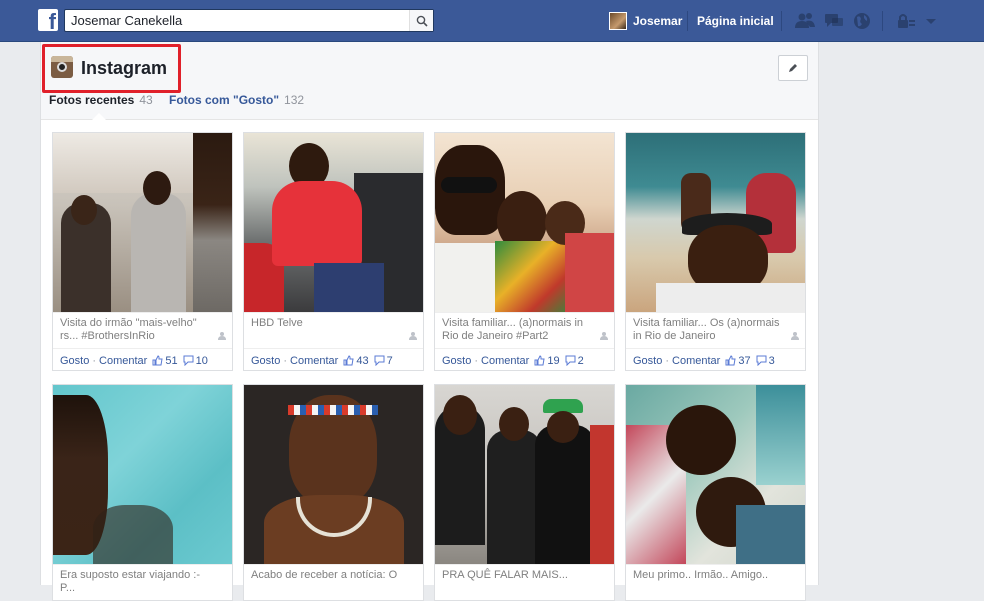 The width and height of the screenshot is (984, 601). What do you see at coordinates (580, 360) in the screenshot?
I see `comments-number: 2` at bounding box center [580, 360].